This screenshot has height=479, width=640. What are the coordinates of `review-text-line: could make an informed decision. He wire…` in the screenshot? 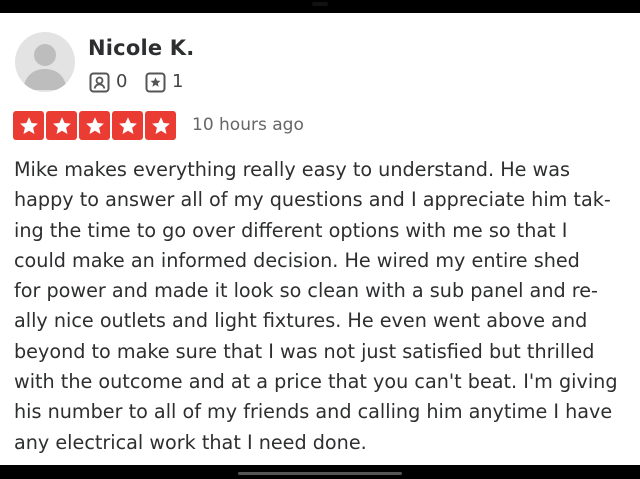 It's located at (297, 260).